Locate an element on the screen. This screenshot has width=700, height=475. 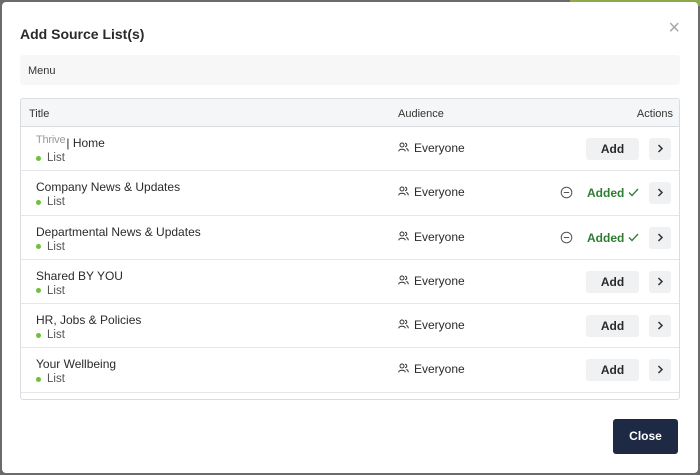
table-row: Thrive | Home List Everyone Add is located at coordinates (350, 149).